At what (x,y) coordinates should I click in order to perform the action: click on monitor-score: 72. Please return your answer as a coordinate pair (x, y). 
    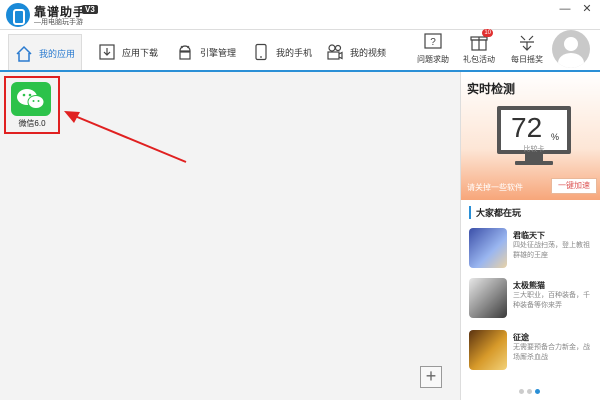
    Looking at the image, I should click on (527, 127).